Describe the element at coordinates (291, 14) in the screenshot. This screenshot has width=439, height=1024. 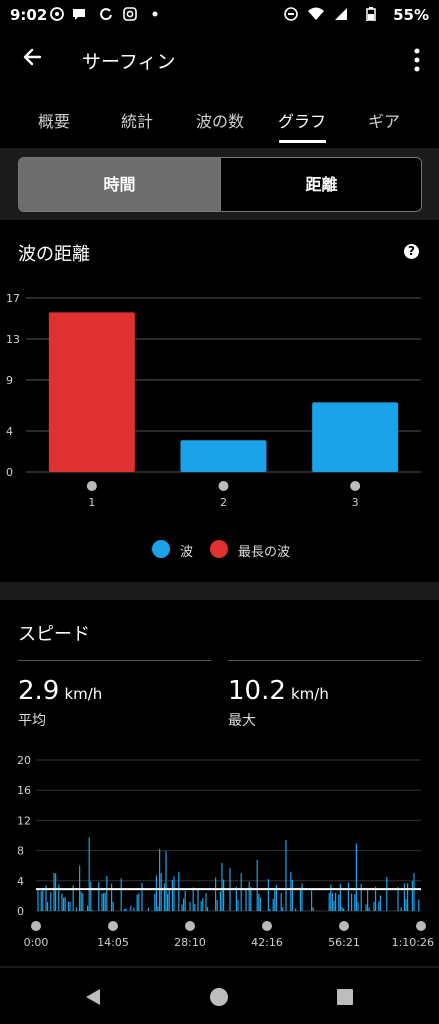
I see `dnd-icon` at that location.